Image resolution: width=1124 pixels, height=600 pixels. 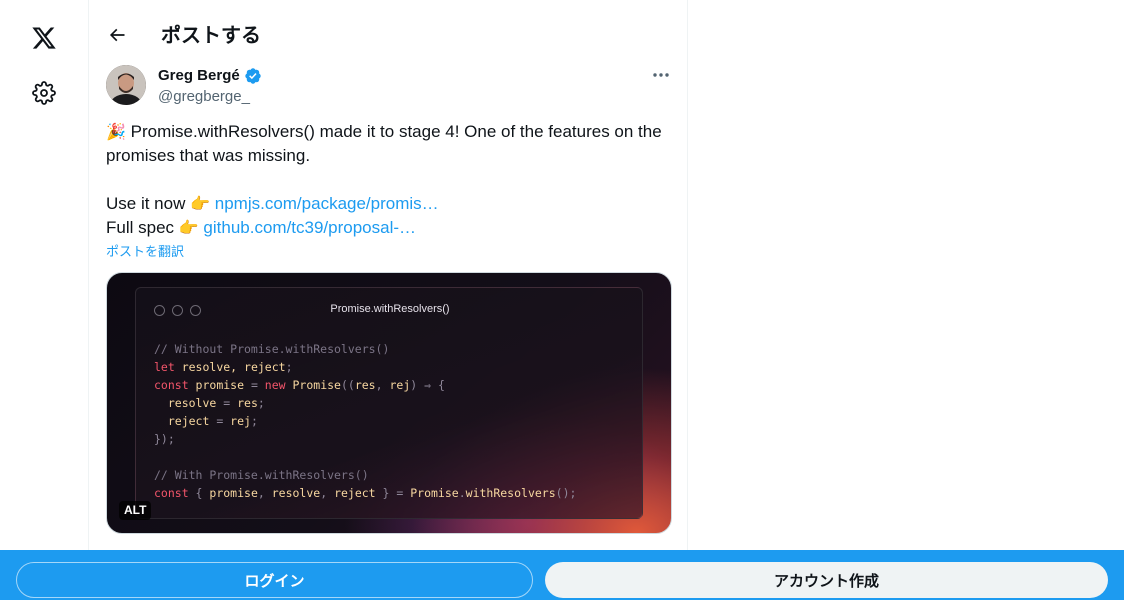 What do you see at coordinates (211, 36) in the screenshot?
I see `page-title: ポストする` at bounding box center [211, 36].